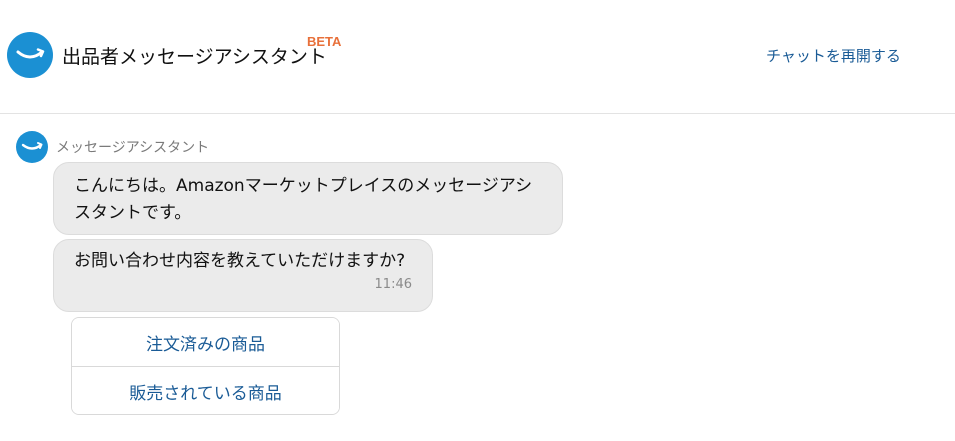  Describe the element at coordinates (205, 342) in the screenshot. I see `option-ordered-items-button: 注文済みの商品` at that location.